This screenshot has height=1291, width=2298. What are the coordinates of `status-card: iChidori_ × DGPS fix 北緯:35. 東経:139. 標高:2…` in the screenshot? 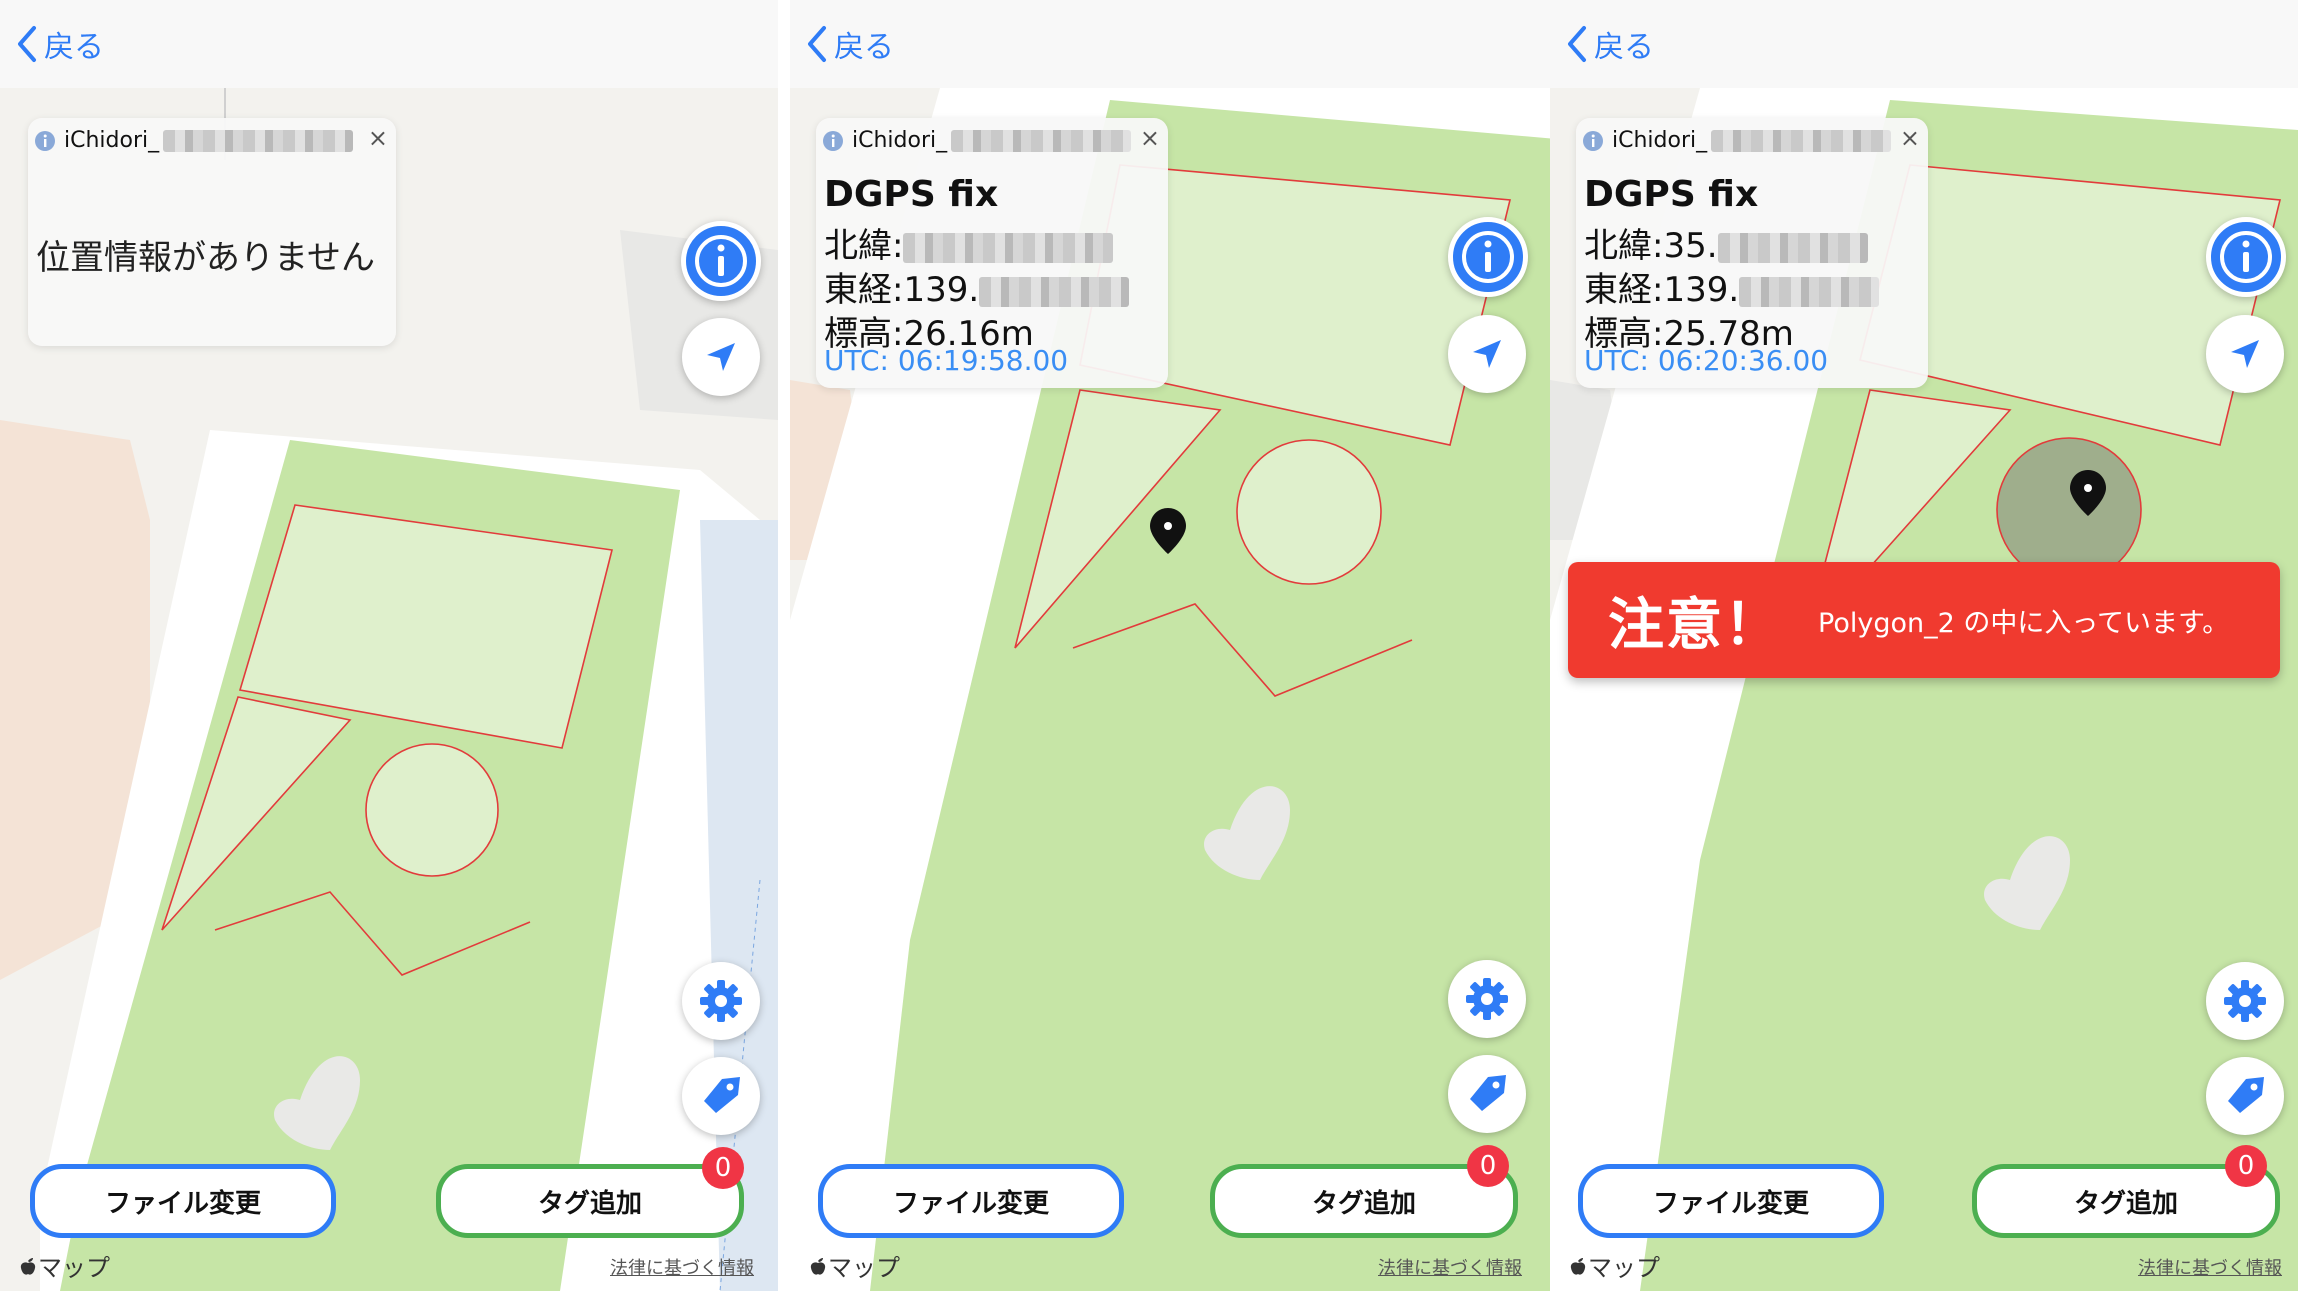 It's located at (1752, 253).